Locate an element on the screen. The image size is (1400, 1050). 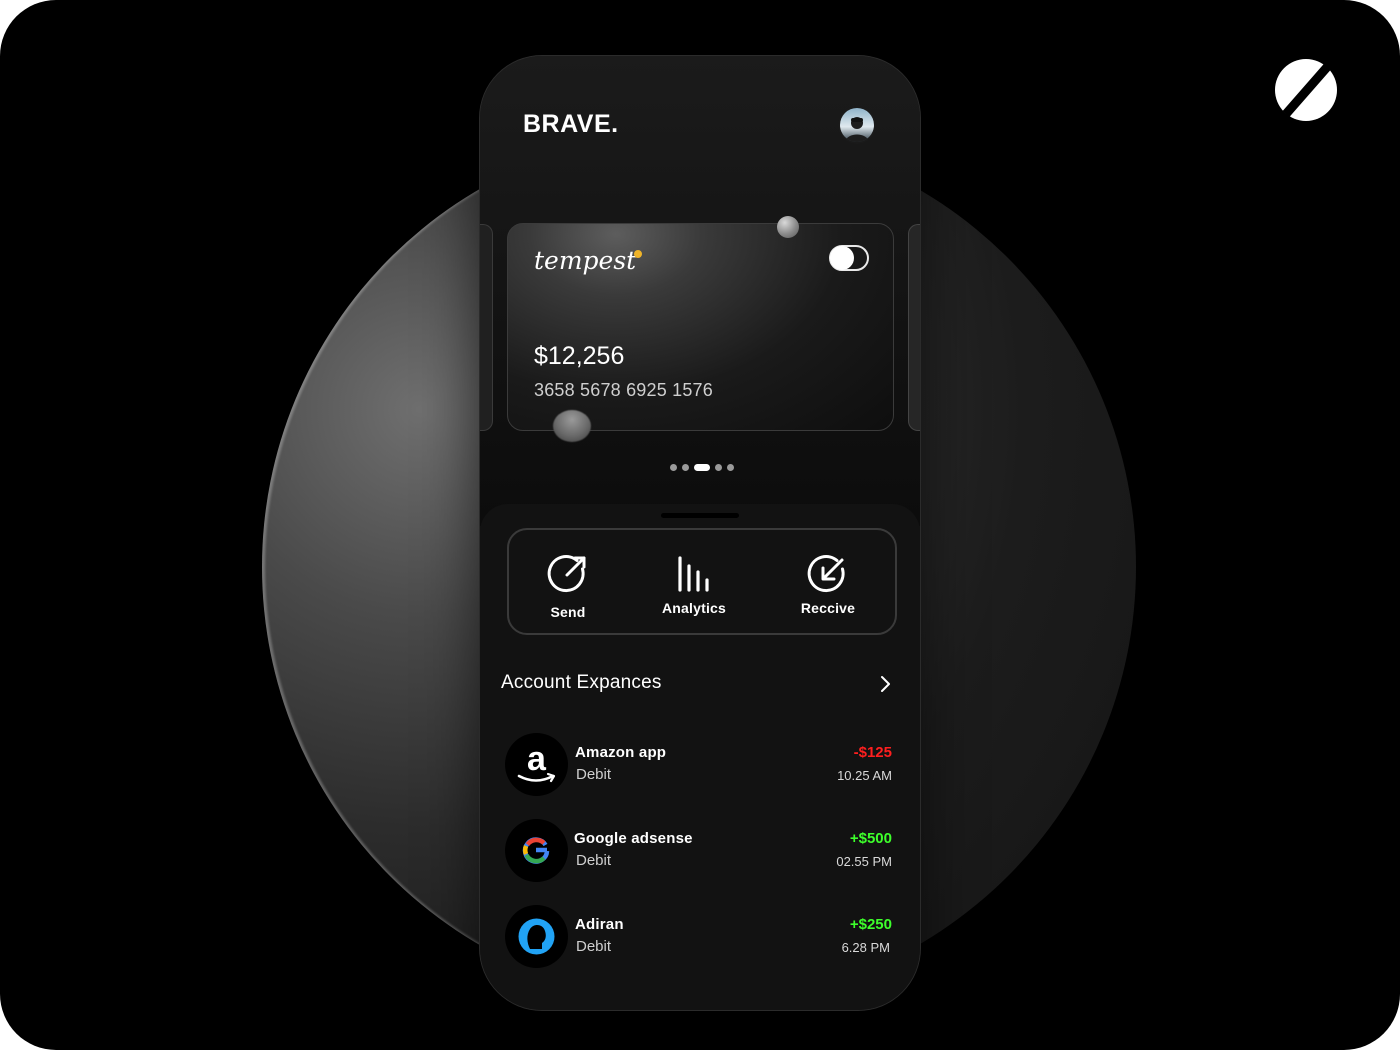
transaction-name: Amazon app is located at coordinates (621, 752).